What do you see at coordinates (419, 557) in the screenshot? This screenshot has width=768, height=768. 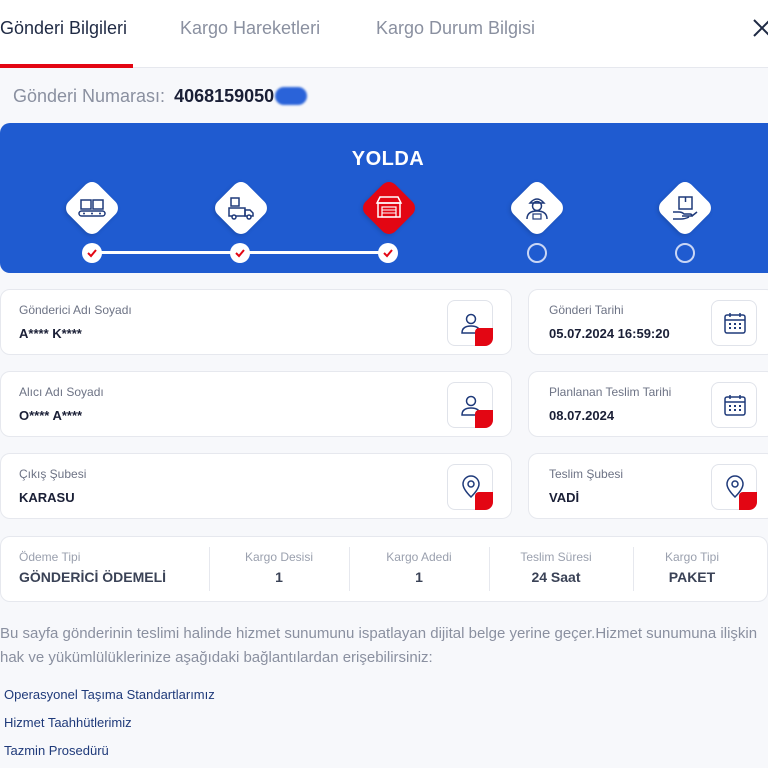 I see `summary-label: Kargo Adedi` at bounding box center [419, 557].